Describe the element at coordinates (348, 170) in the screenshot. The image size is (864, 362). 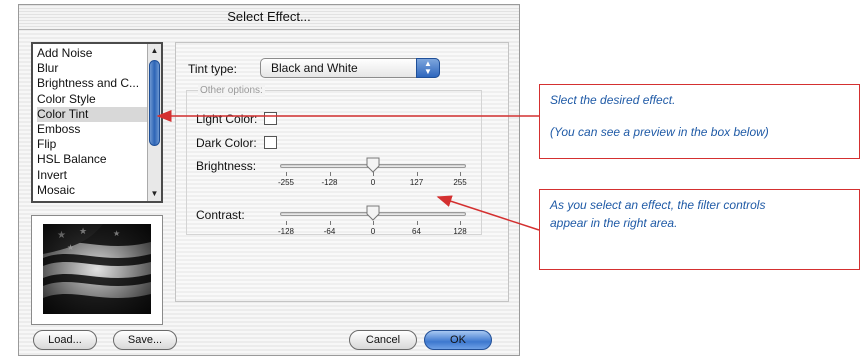
I see `callout-arrows` at that location.